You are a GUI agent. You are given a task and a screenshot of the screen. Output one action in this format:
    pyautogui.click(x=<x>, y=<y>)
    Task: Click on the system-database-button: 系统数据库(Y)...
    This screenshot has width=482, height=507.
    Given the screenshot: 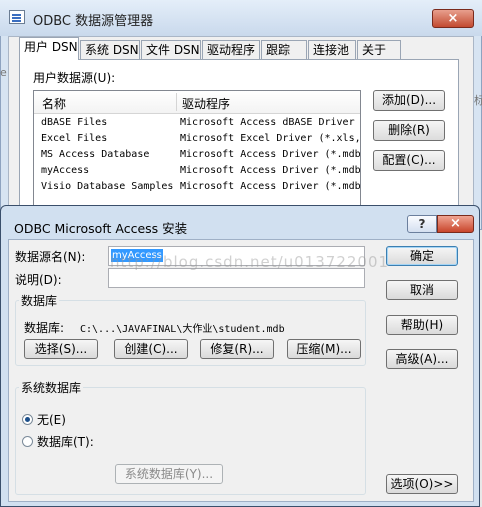 What is the action you would take?
    pyautogui.click(x=169, y=474)
    